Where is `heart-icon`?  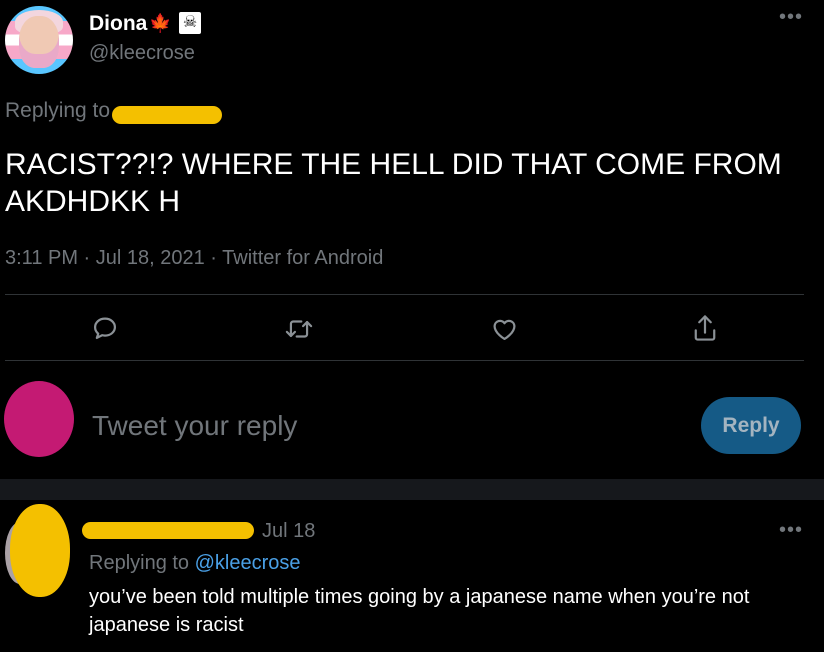 heart-icon is located at coordinates (504, 329).